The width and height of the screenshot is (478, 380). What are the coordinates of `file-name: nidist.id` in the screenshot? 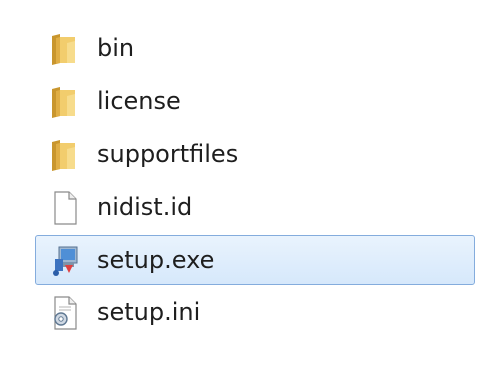 It's located at (145, 207).